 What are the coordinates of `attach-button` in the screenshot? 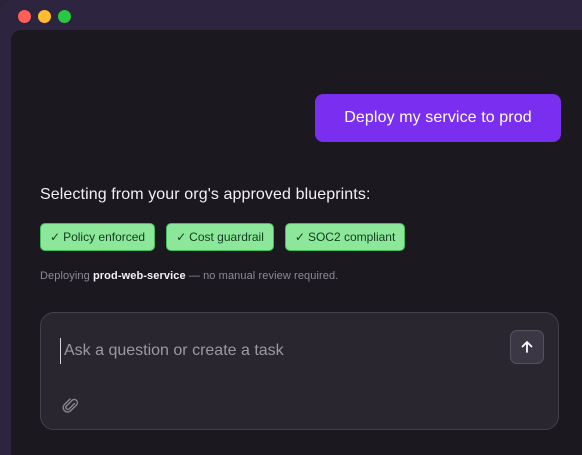 It's located at (71, 406).